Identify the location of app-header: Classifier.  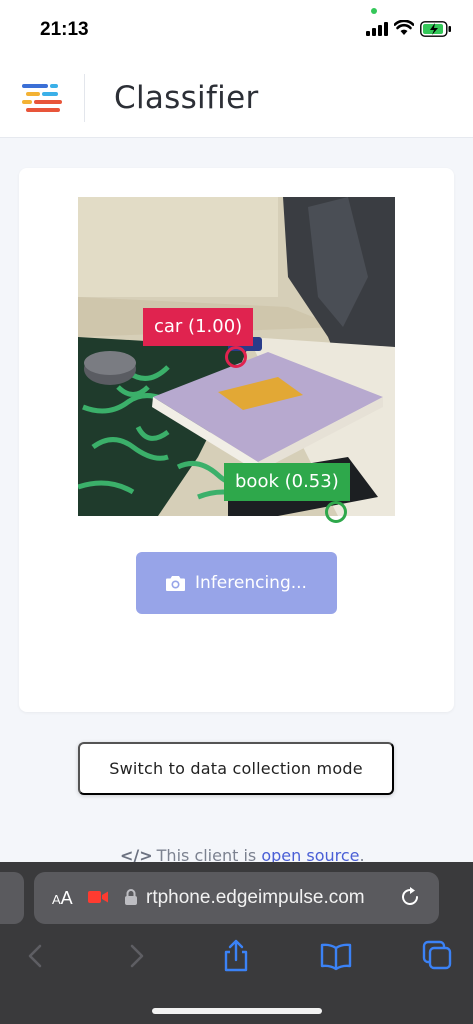
(236, 99).